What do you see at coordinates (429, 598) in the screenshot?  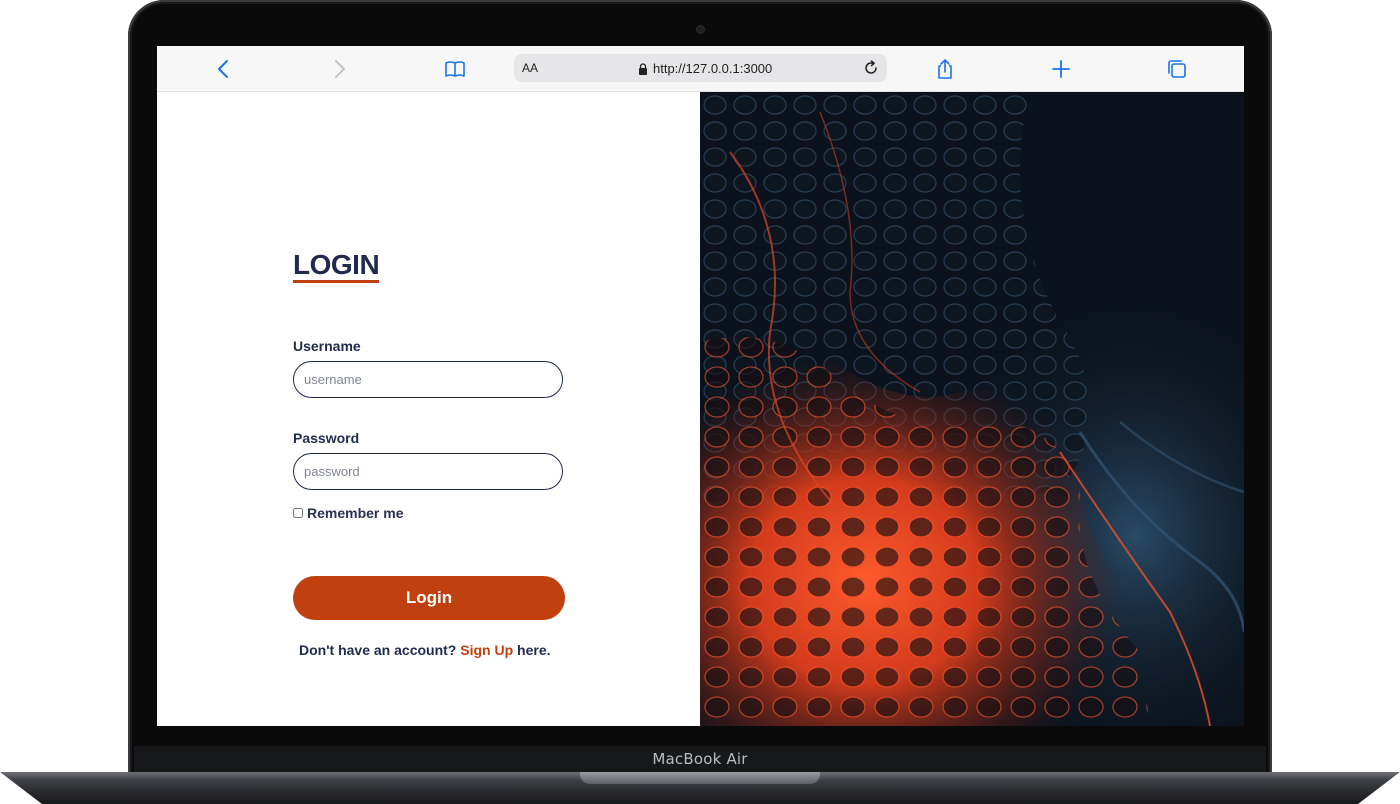 I see `login-button: Login` at bounding box center [429, 598].